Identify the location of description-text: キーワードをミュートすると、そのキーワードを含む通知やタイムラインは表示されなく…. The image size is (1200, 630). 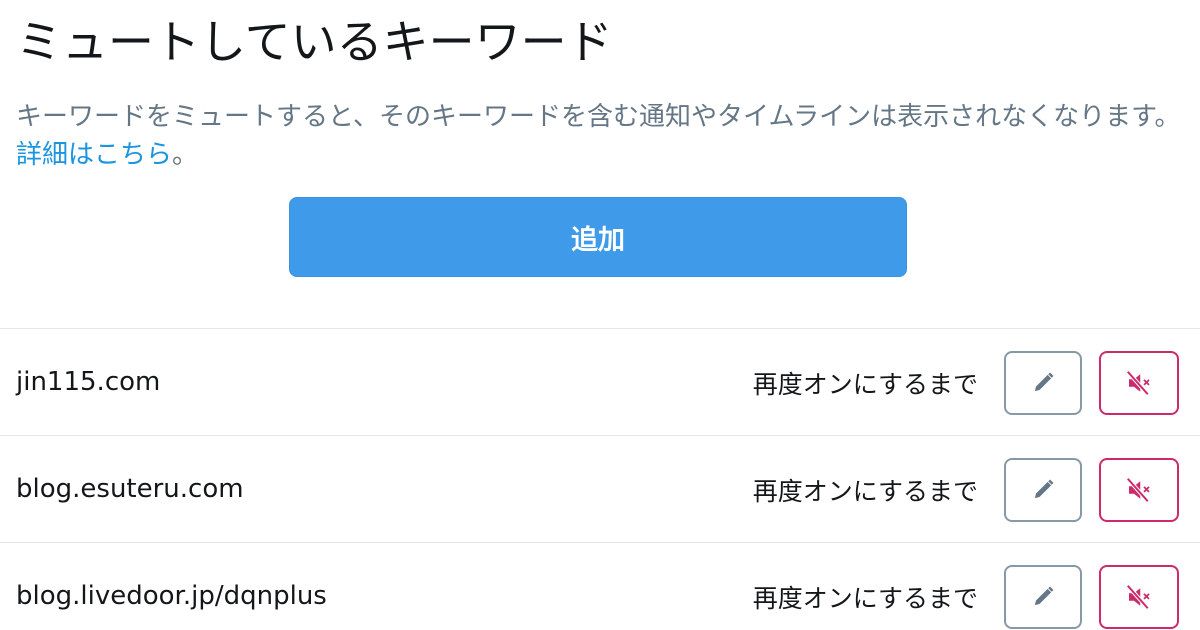
(598, 117).